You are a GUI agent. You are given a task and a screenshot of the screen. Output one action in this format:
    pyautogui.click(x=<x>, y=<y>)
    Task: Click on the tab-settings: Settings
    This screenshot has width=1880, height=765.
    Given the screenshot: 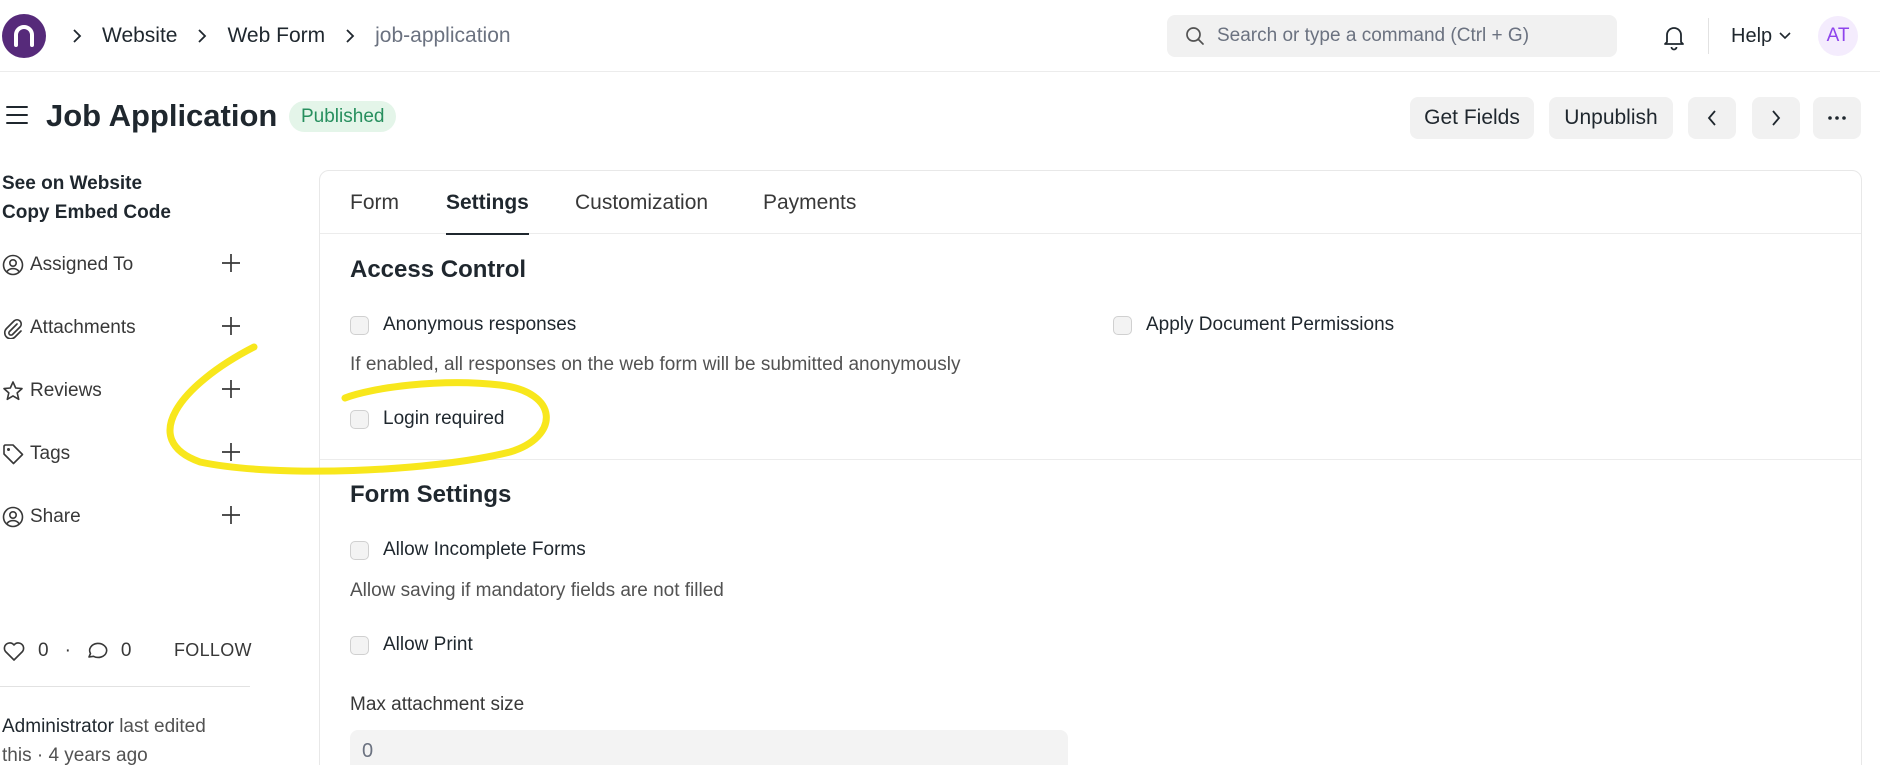 What is the action you would take?
    pyautogui.click(x=487, y=203)
    